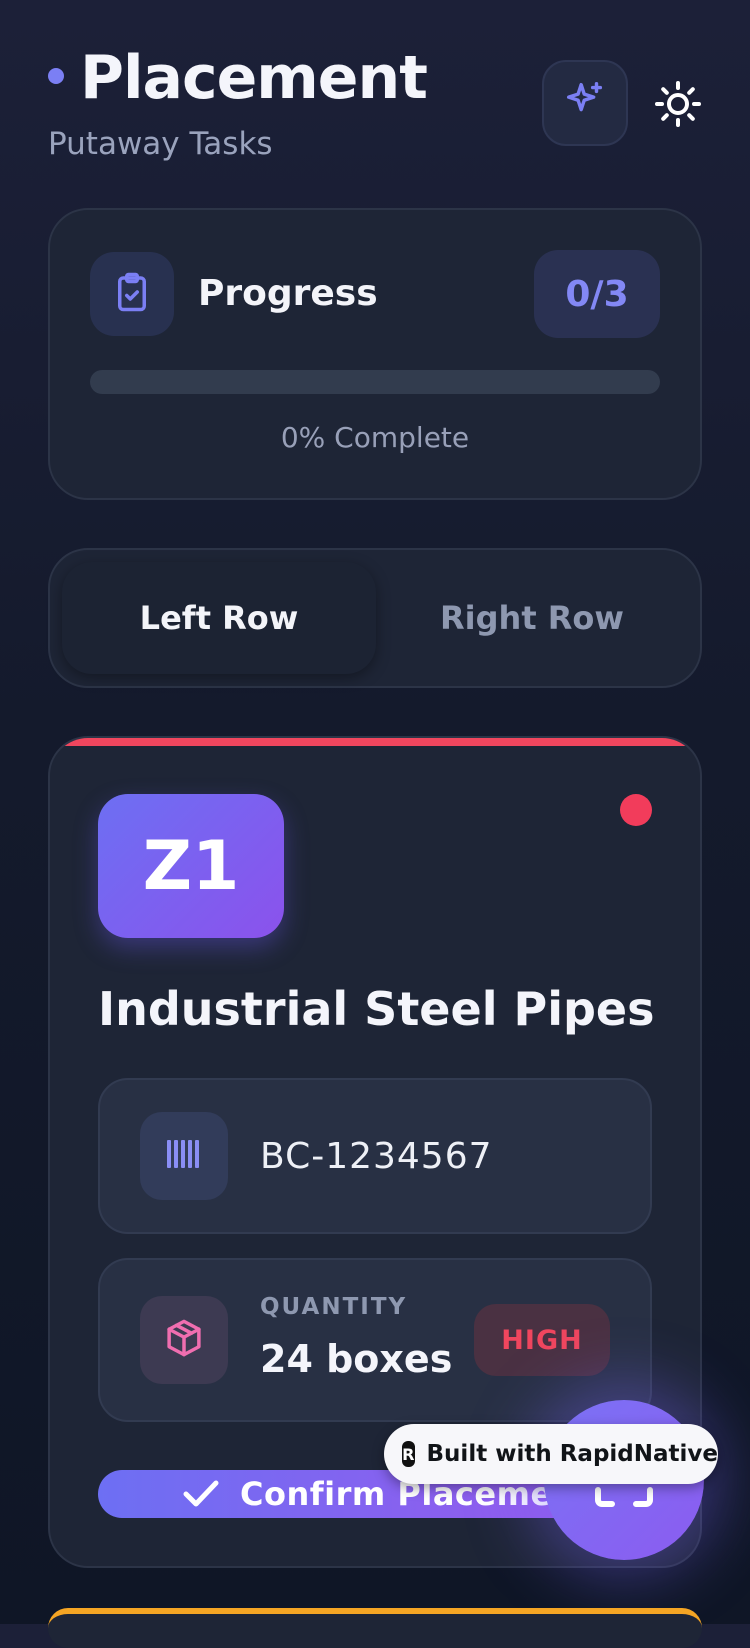 This screenshot has height=1648, width=750. I want to click on barcode-icon, so click(184, 1156).